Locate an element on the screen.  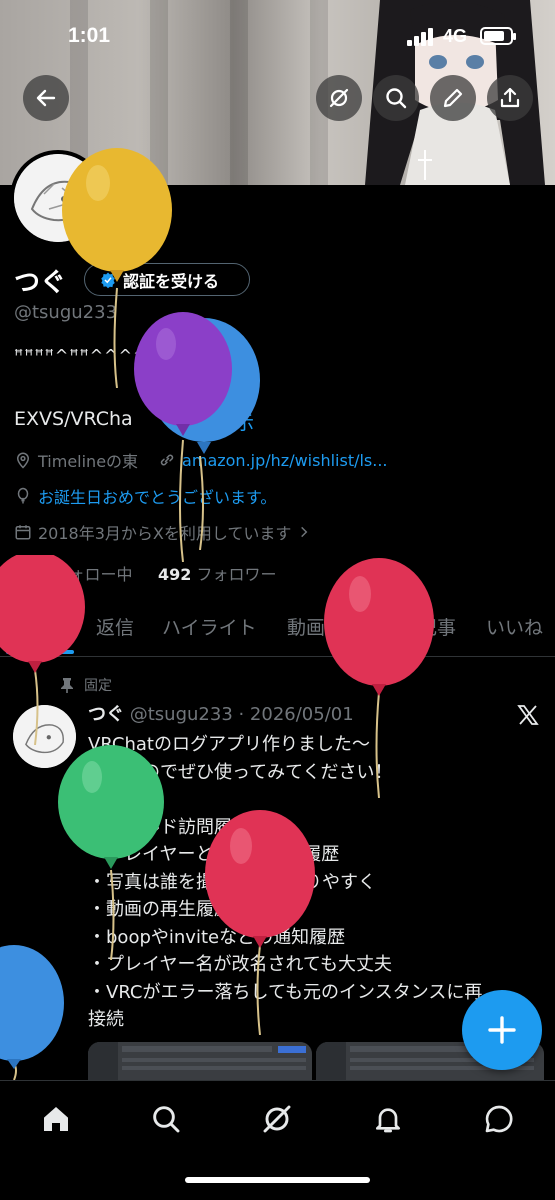
post-avatar is located at coordinates (44, 736).